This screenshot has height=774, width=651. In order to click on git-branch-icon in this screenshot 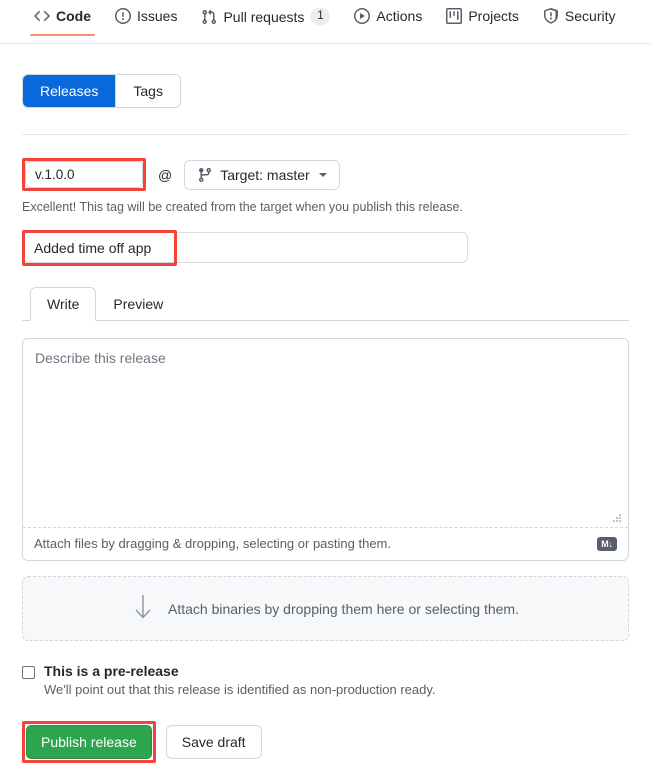, I will do `click(205, 175)`.